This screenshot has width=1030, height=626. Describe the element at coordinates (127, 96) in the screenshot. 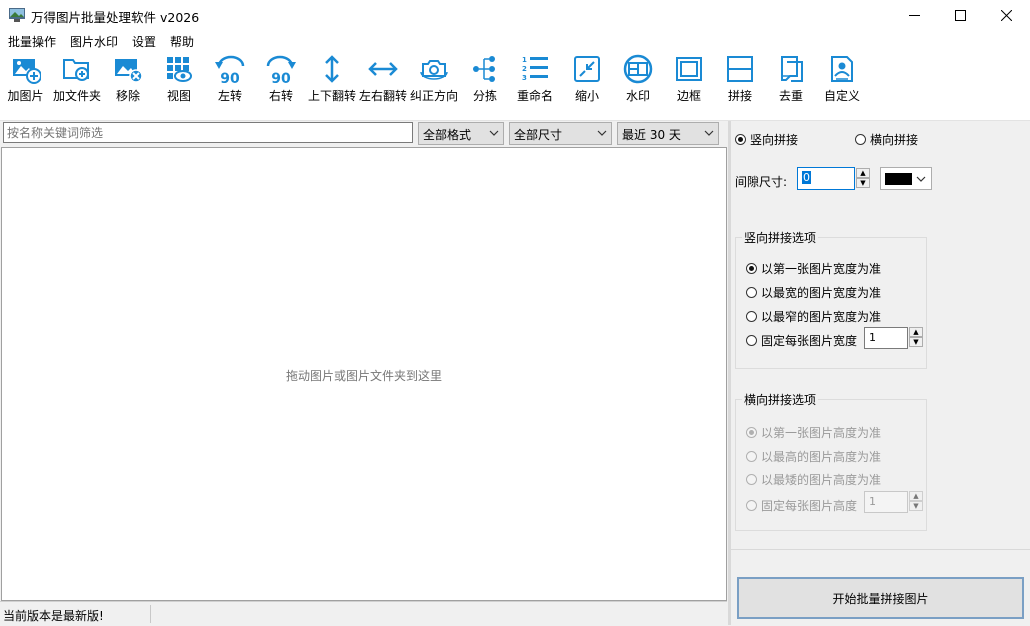

I see `remove-label: 移除` at that location.